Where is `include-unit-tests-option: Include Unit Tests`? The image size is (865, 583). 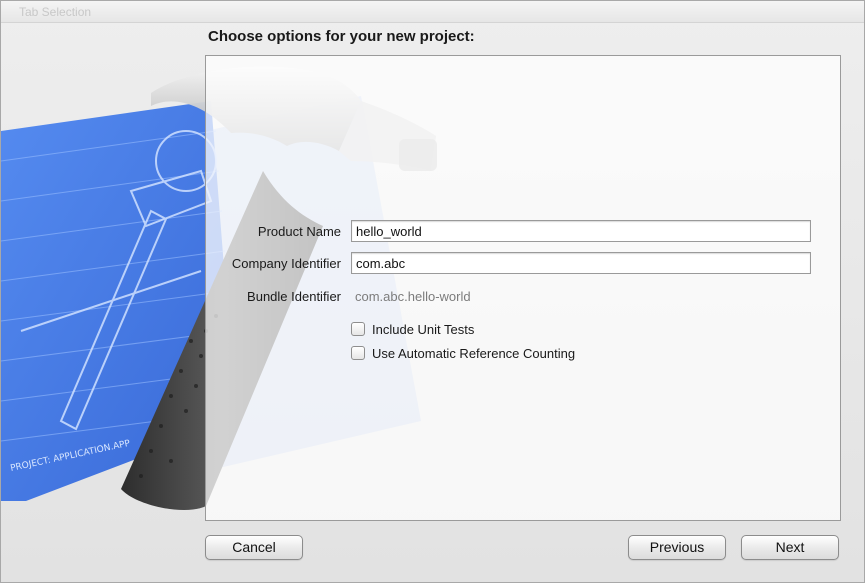
include-unit-tests-option: Include Unit Tests is located at coordinates (412, 329).